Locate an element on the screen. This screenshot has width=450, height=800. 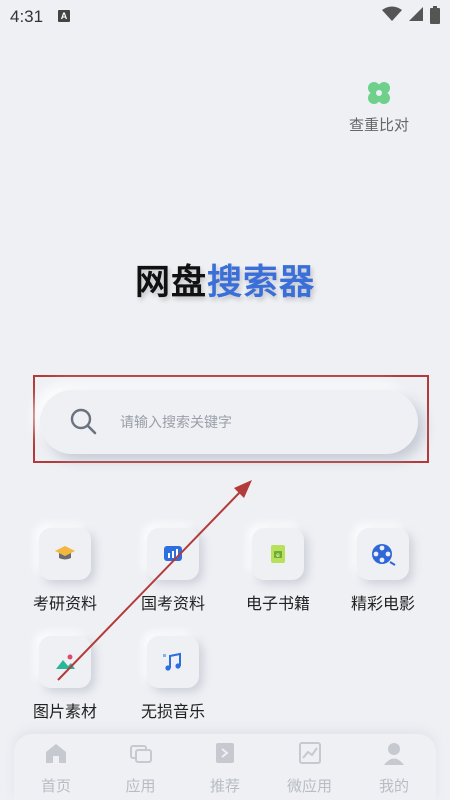
category-music: 无损音乐 is located at coordinates (173, 679).